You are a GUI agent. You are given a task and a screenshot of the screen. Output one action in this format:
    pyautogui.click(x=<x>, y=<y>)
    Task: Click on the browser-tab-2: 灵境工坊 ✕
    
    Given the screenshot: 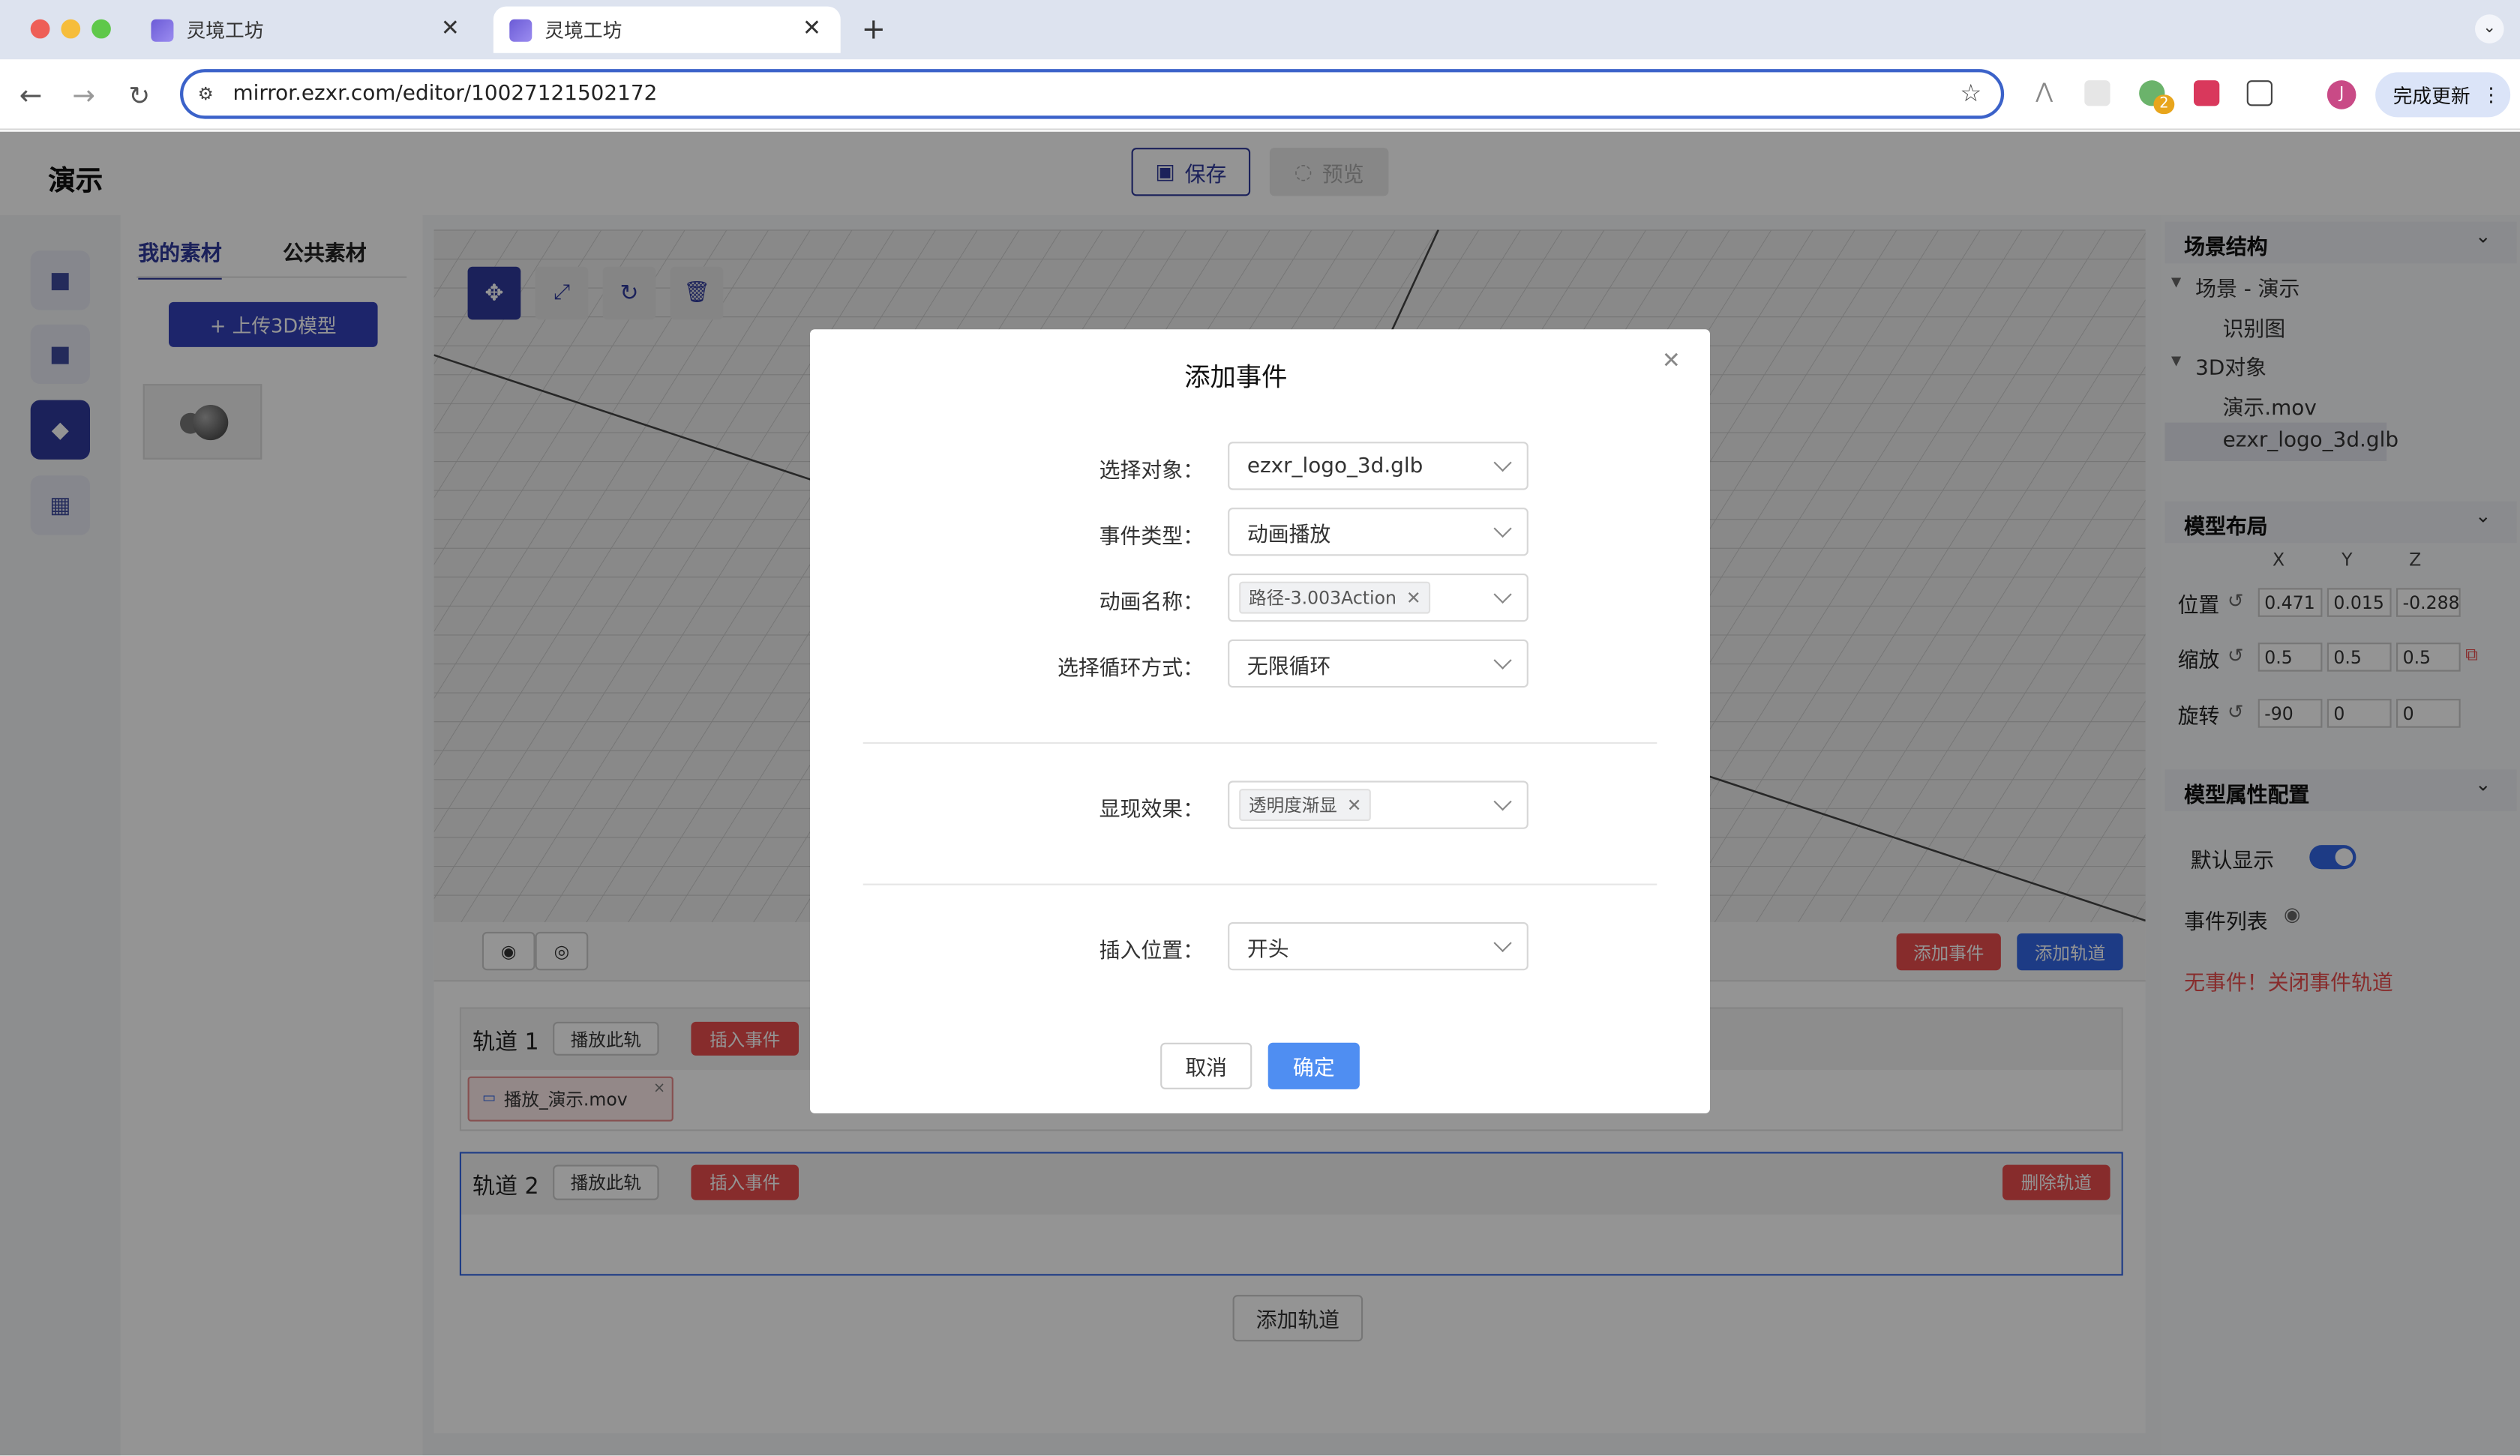 What is the action you would take?
    pyautogui.click(x=667, y=29)
    